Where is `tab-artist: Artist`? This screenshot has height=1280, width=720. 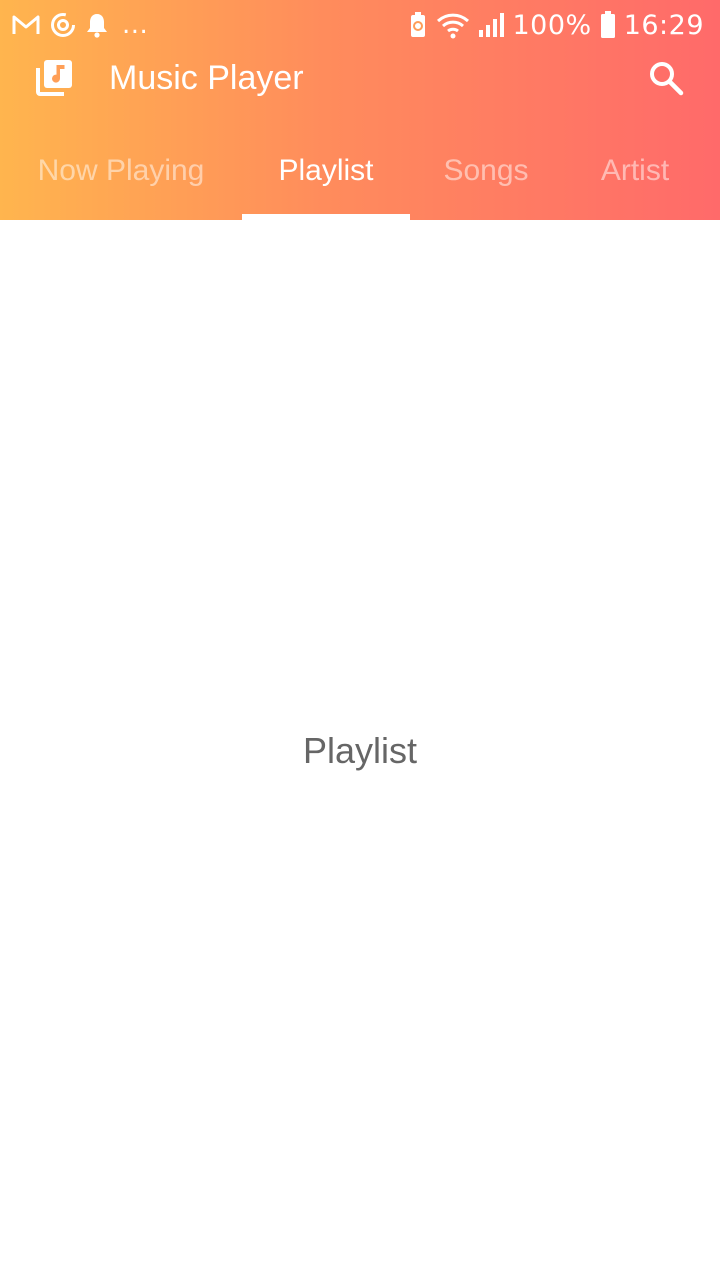 tab-artist: Artist is located at coordinates (635, 176).